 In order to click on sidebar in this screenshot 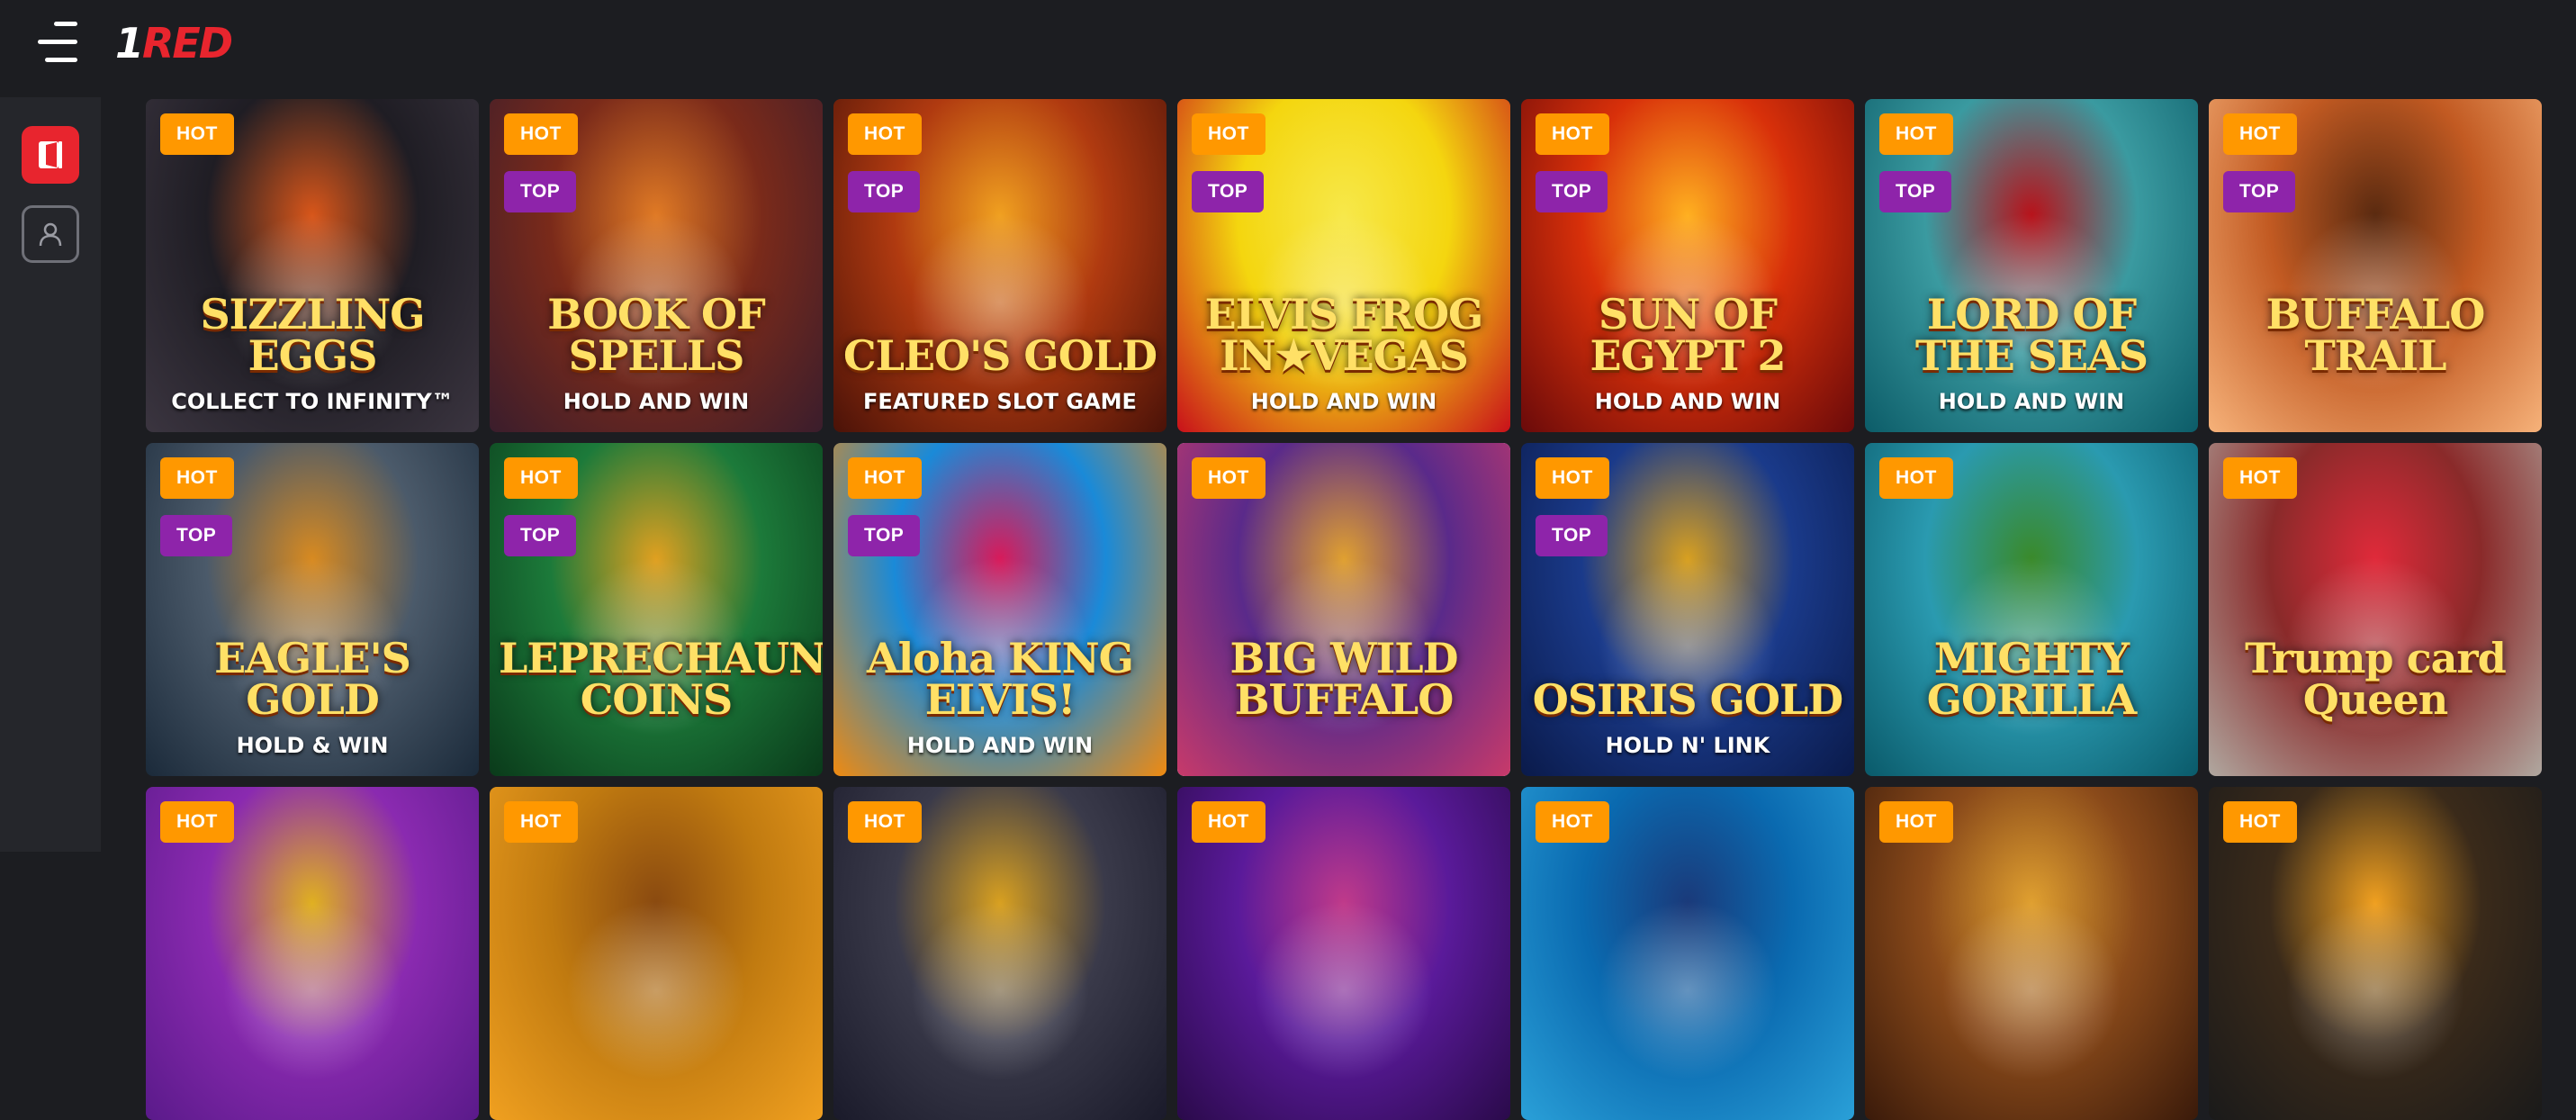, I will do `click(50, 475)`.